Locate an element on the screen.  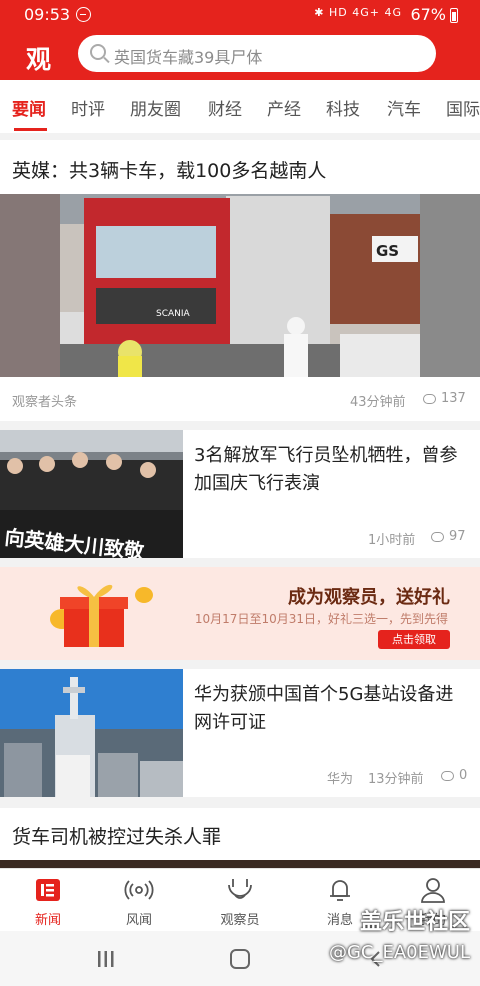
search-placeholder: 英国货车藏39具尸体 is located at coordinates (188, 57).